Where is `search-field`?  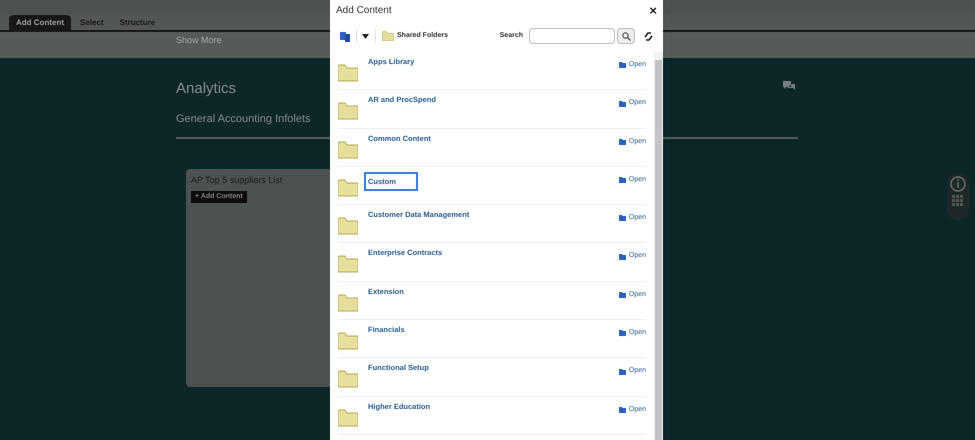
search-field is located at coordinates (572, 36).